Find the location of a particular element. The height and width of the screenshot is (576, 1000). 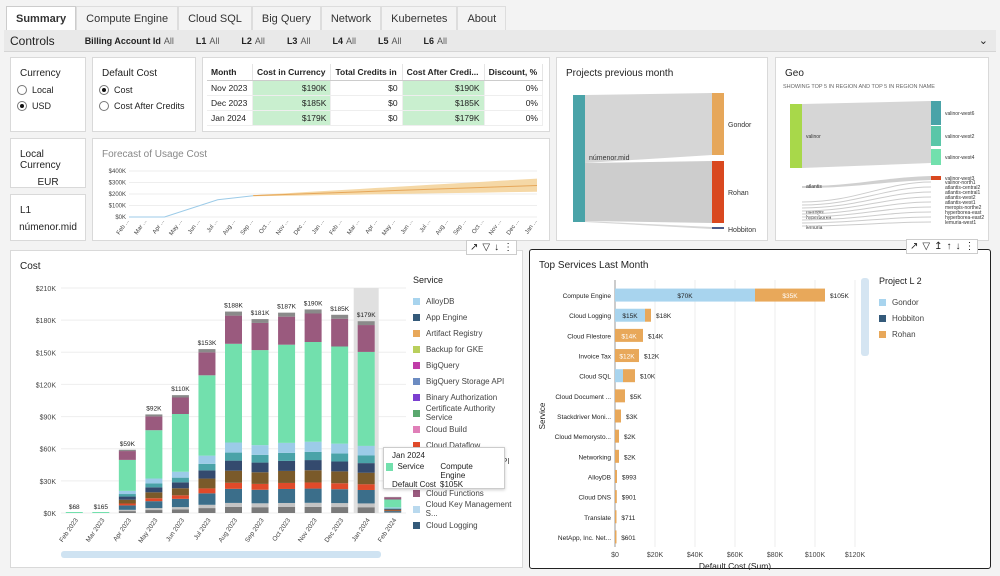

legend-item: AlloyDB is located at coordinates (467, 301).